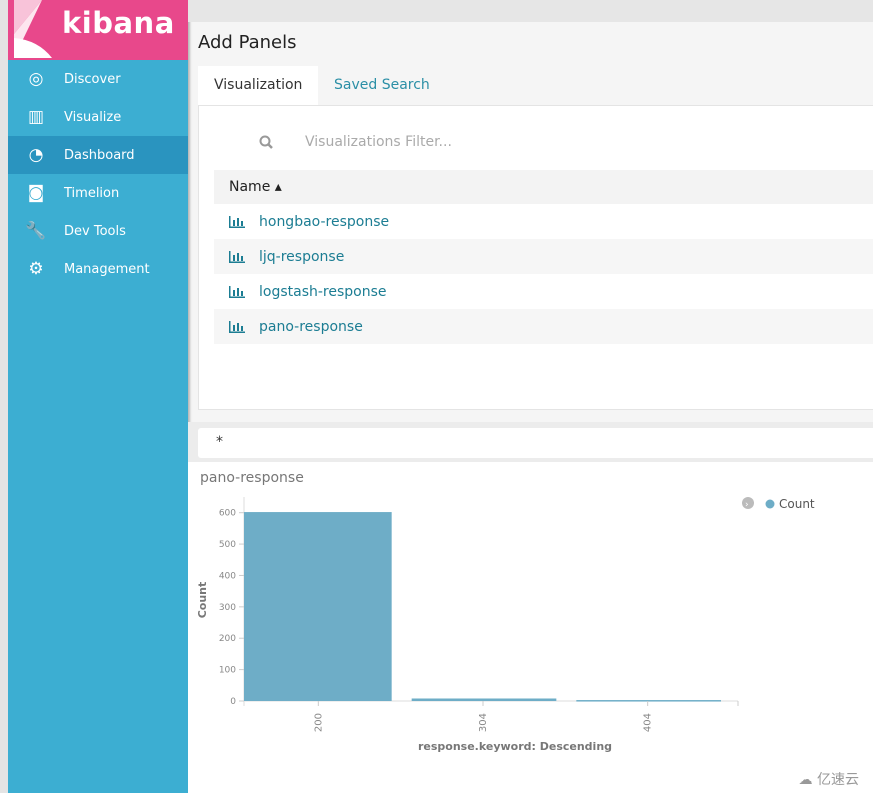  What do you see at coordinates (252, 478) in the screenshot?
I see `visualization-title: pano-response` at bounding box center [252, 478].